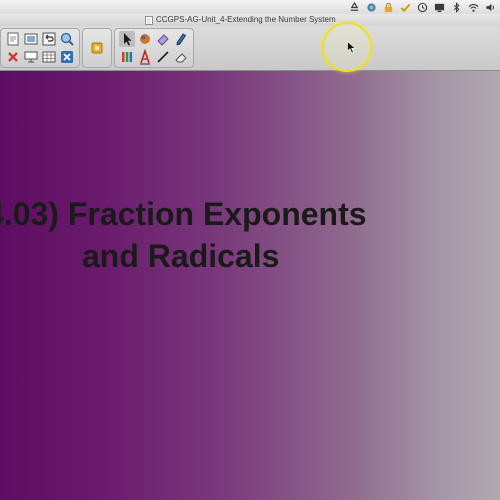 The height and width of the screenshot is (500, 500). I want to click on toolbar-page-group, so click(40, 48).